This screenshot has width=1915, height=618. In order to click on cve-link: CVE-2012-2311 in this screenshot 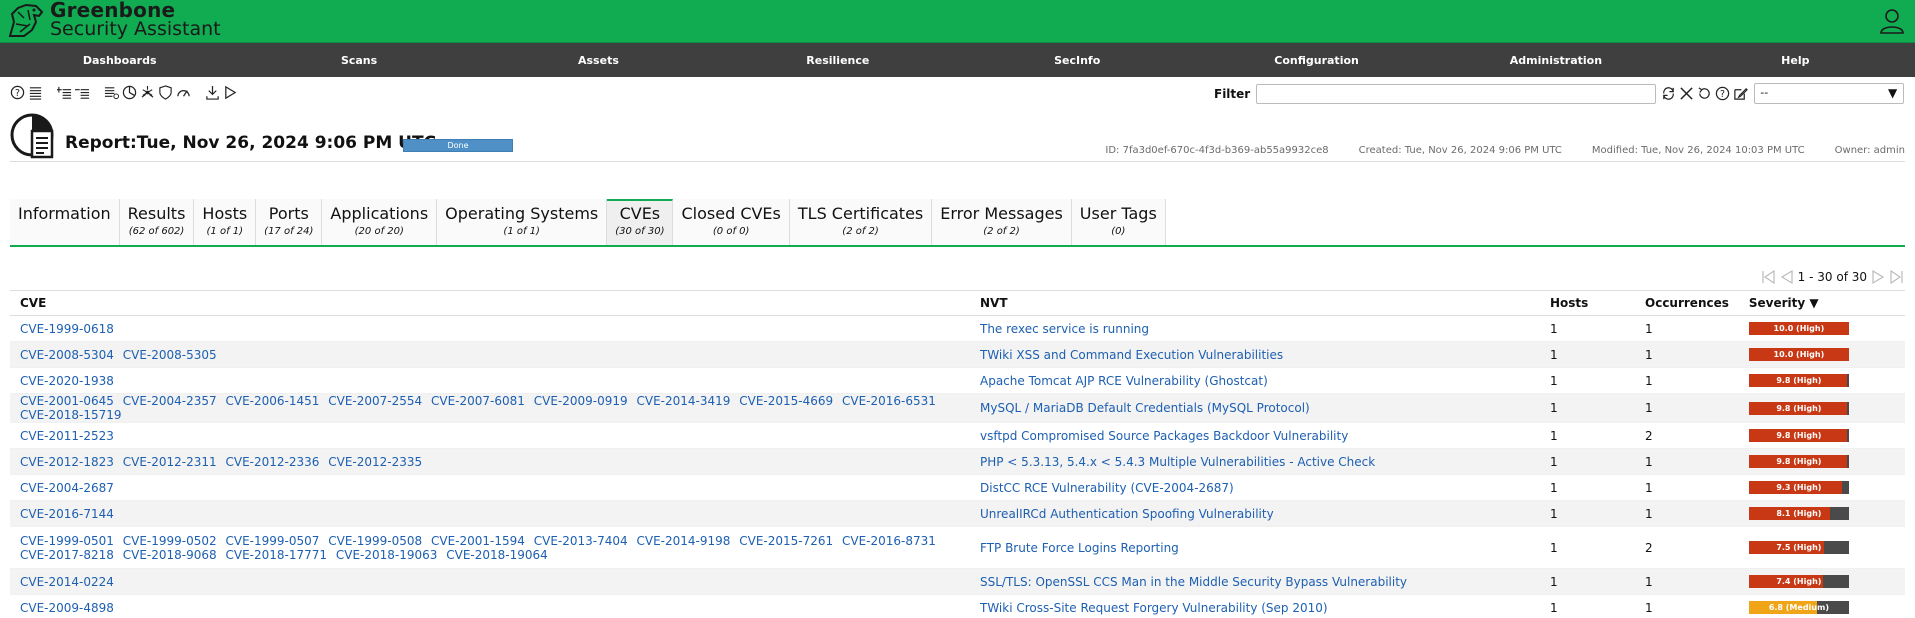, I will do `click(170, 462)`.